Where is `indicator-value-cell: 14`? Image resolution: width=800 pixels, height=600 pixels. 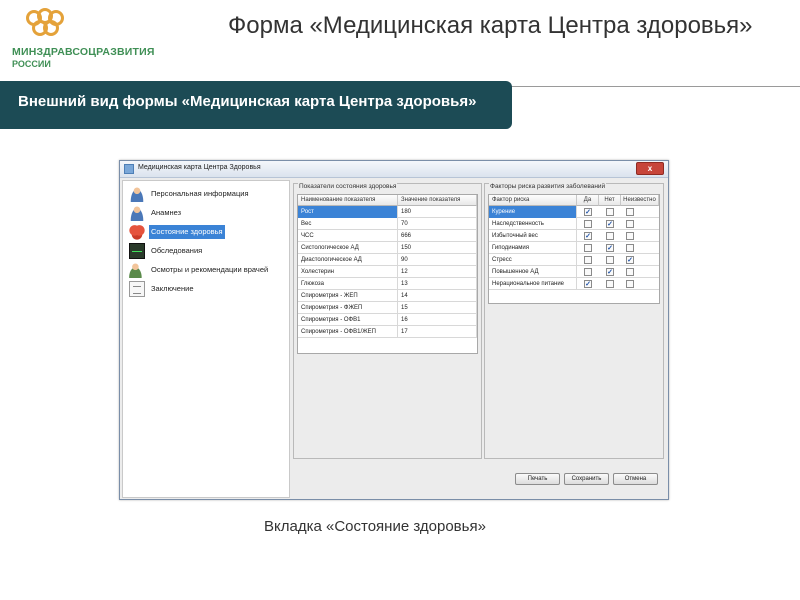 indicator-value-cell: 14 is located at coordinates (437, 296).